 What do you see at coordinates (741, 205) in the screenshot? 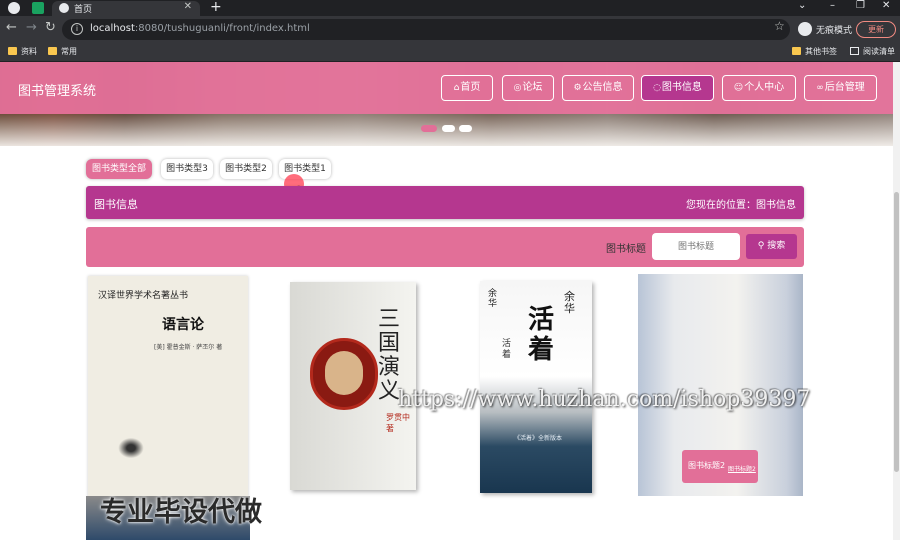
I see `breadcrumb: 您现在的位置：图书信息` at bounding box center [741, 205].